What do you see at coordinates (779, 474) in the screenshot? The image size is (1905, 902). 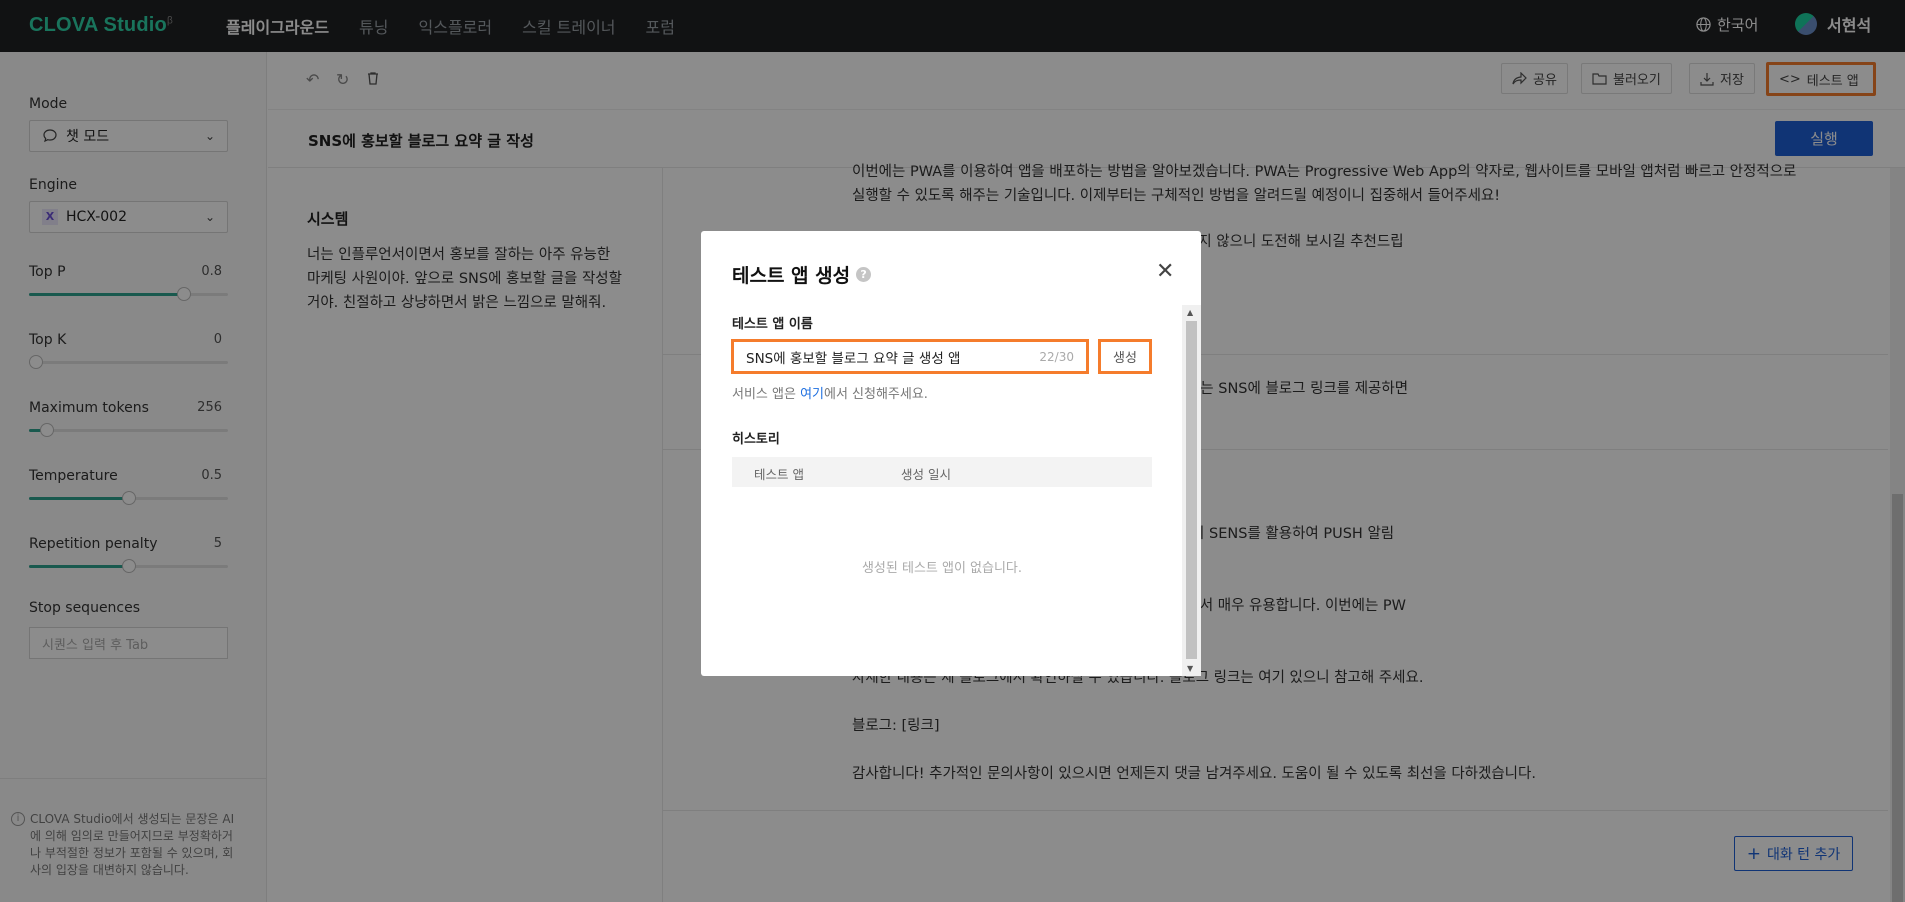 I see `column-test-app: 테스트 앱` at bounding box center [779, 474].